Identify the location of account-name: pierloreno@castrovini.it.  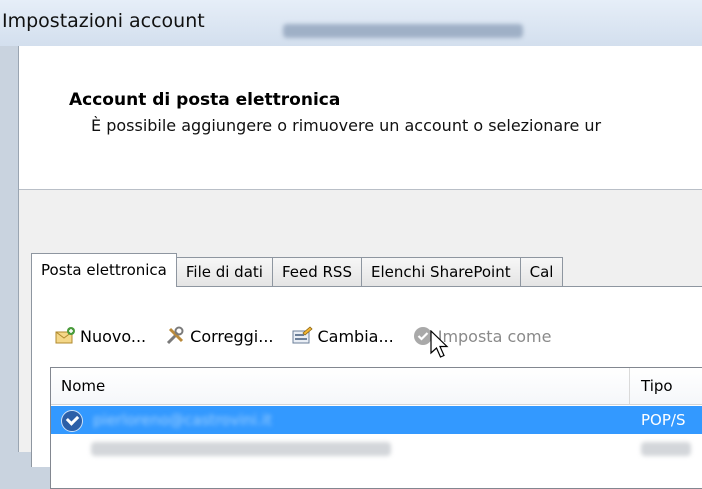
(182, 420).